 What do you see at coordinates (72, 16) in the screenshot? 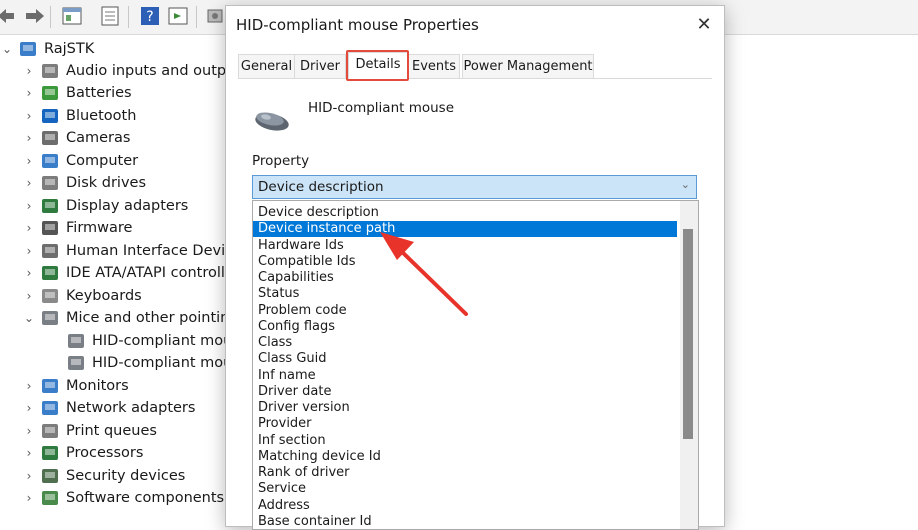
I see `properties-window-icon` at bounding box center [72, 16].